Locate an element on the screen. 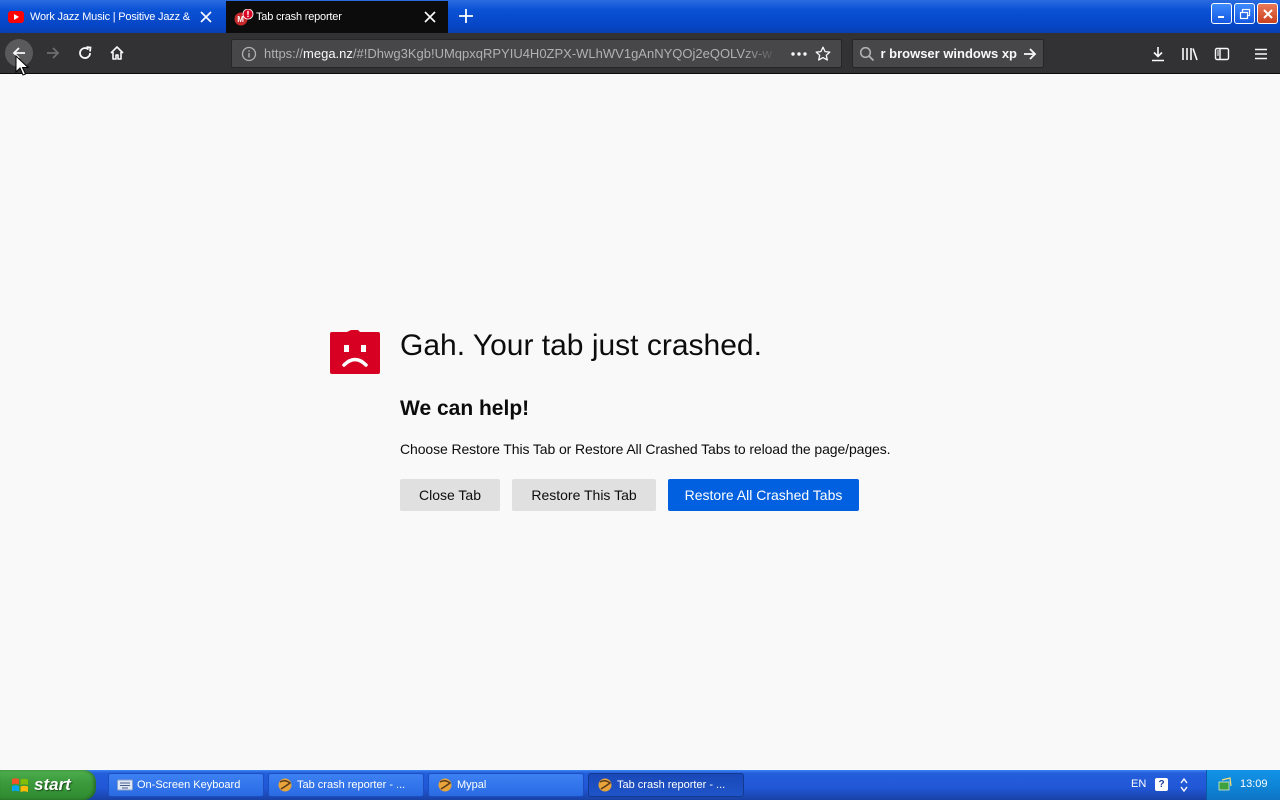 This screenshot has width=1280, height=800. svg-text: M is located at coordinates (240, 19).